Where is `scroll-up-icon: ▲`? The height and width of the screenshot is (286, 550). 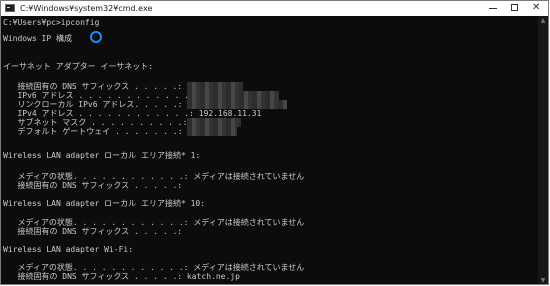
scroll-up-icon: ▲ is located at coordinates (543, 21).